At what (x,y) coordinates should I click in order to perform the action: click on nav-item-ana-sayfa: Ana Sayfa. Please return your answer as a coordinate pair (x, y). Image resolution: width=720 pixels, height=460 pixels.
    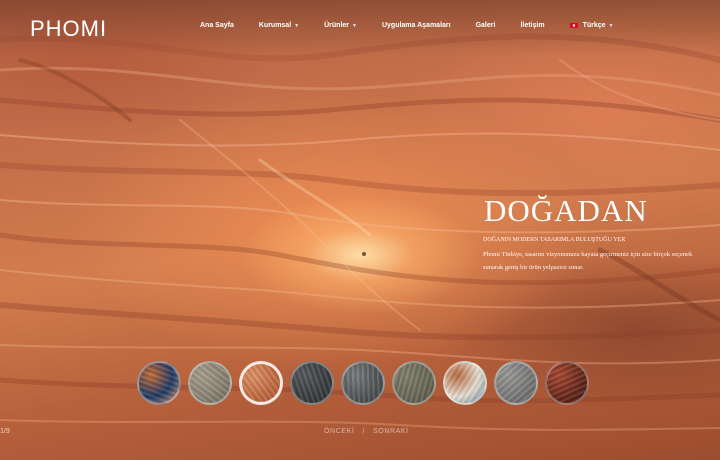
    Looking at the image, I should click on (217, 25).